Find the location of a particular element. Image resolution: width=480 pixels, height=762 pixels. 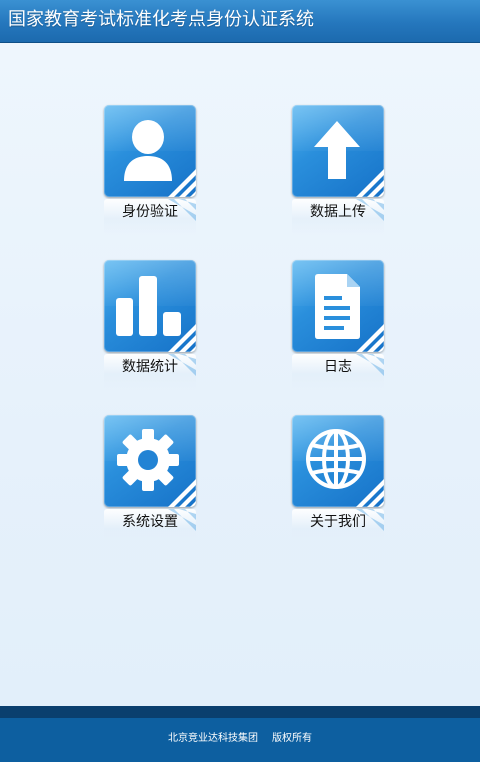

data-statistics-tile: 数据统计 is located at coordinates (150, 326).